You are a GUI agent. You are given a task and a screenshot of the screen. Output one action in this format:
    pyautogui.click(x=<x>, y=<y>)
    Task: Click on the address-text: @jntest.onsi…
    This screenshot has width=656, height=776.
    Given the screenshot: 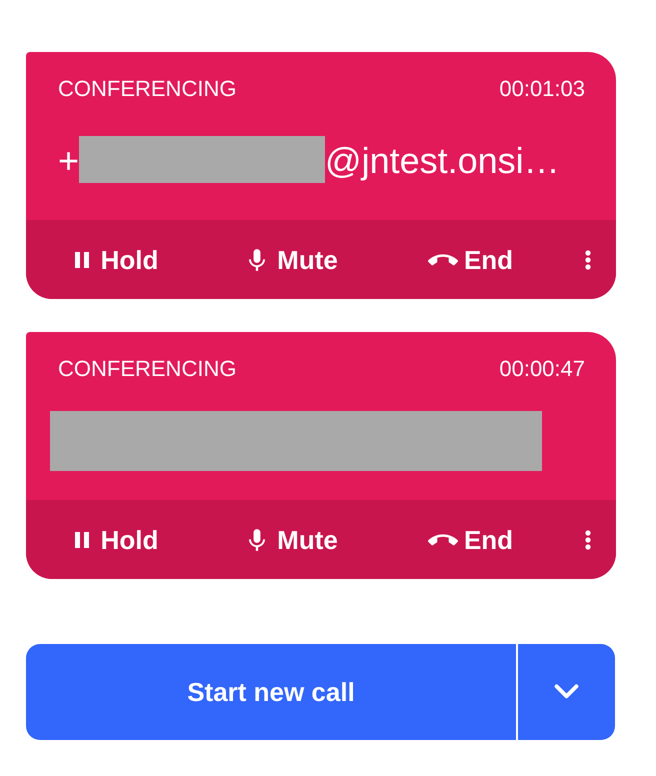 What is the action you would take?
    pyautogui.click(x=442, y=161)
    